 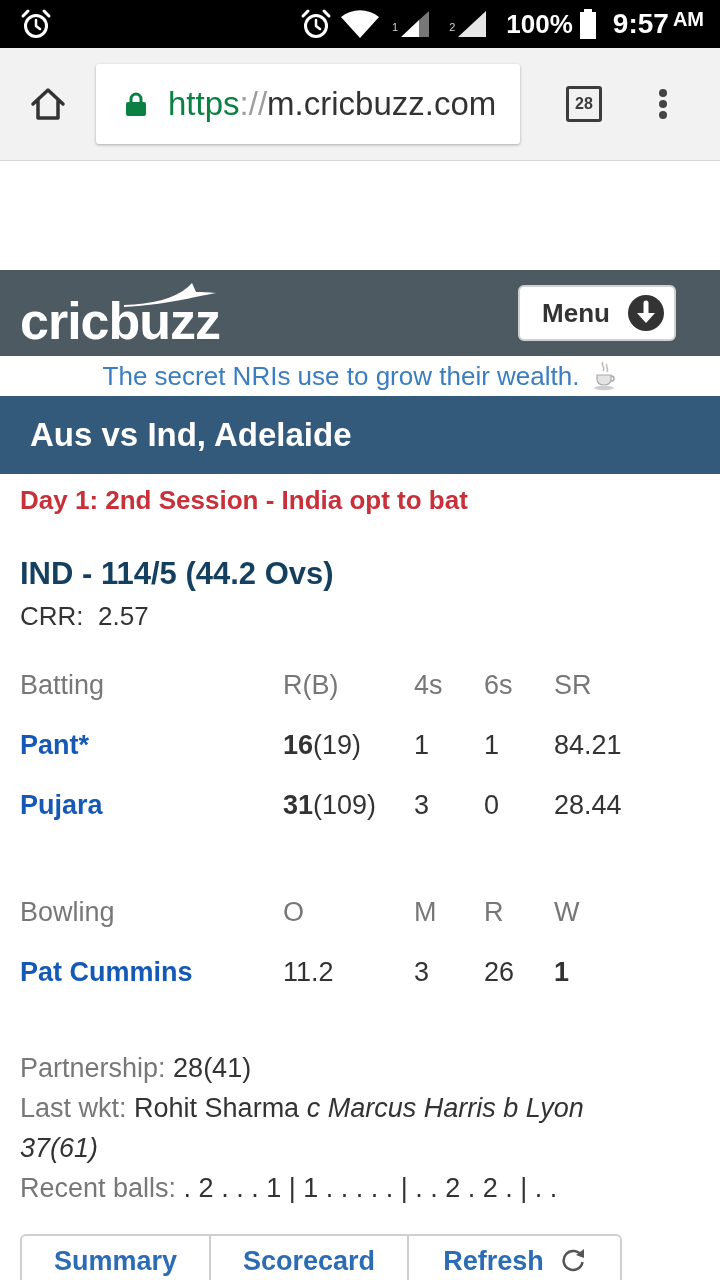 I want to click on column-header: O, so click(x=293, y=912).